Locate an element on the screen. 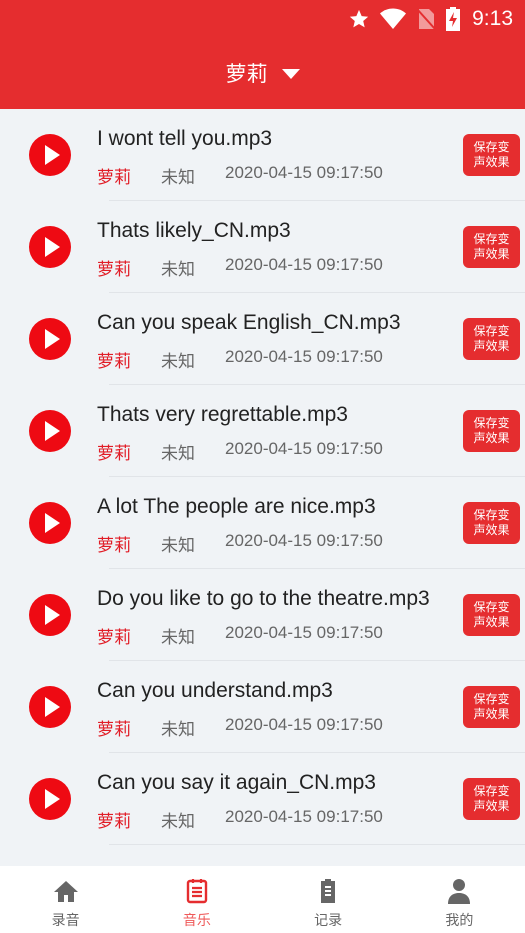 The width and height of the screenshot is (525, 933). bottom-tab-bar: 录音 音乐 记录 我的 is located at coordinates (262, 899).